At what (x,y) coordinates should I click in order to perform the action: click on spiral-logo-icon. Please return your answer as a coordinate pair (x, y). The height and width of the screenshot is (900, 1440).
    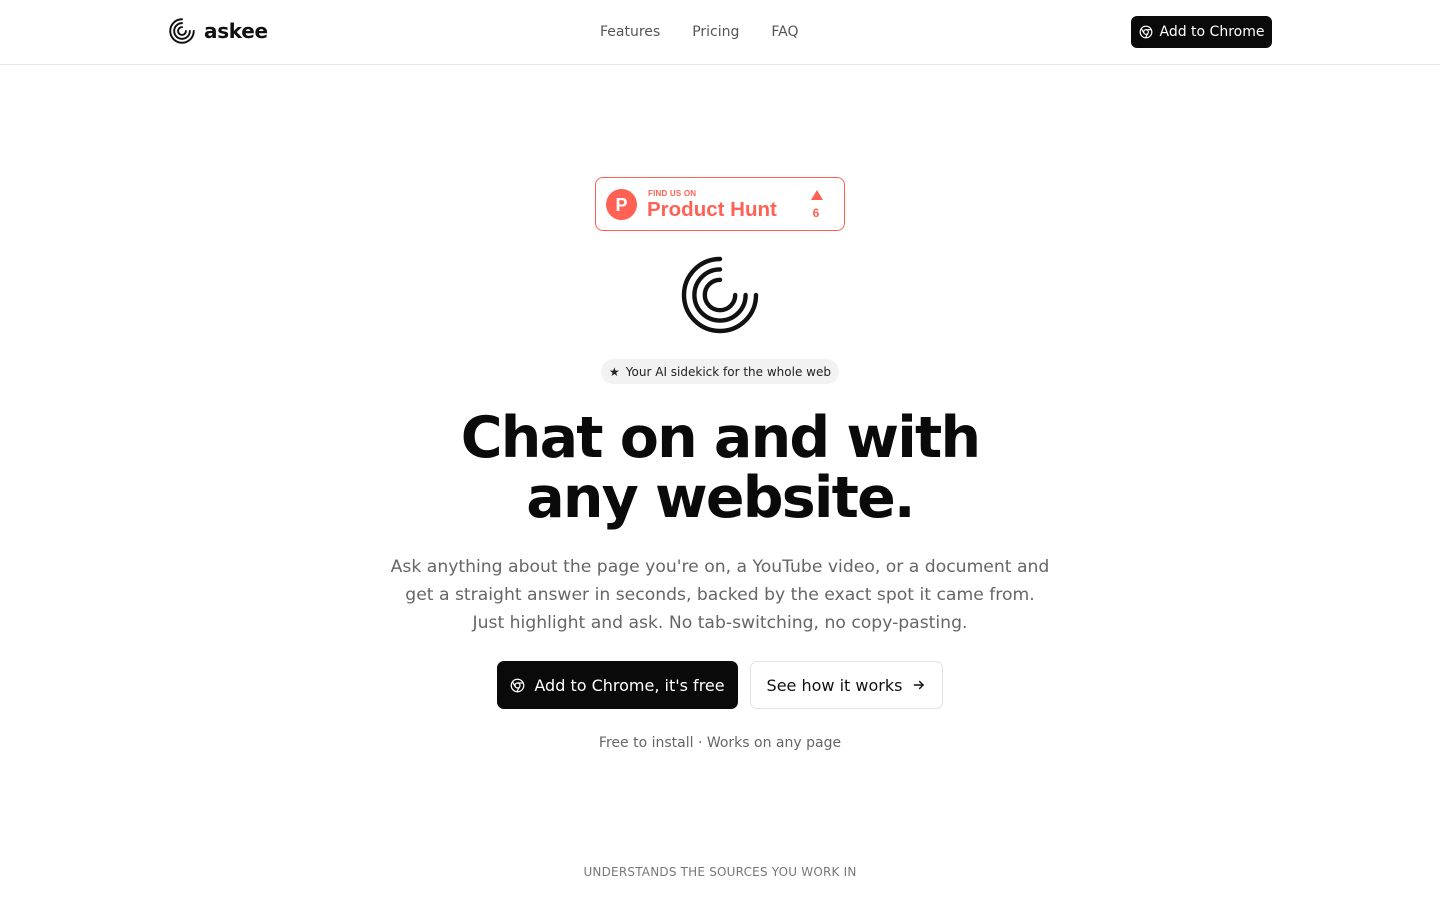
    Looking at the image, I should click on (182, 31).